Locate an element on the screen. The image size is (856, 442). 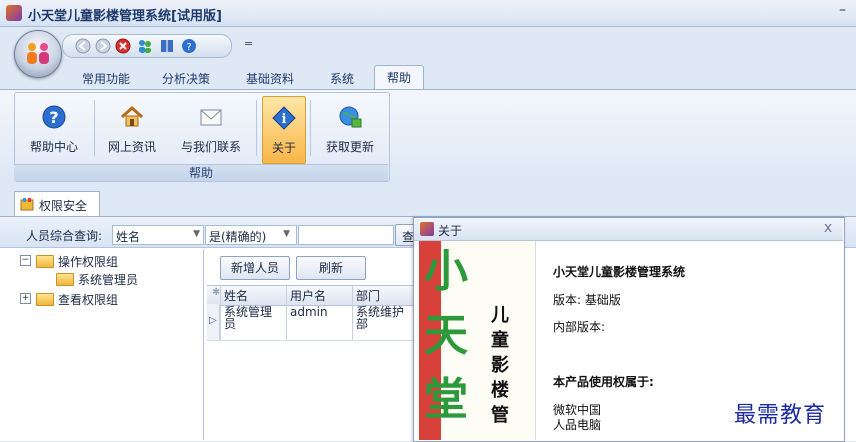
globe-update-icon is located at coordinates (350, 117).